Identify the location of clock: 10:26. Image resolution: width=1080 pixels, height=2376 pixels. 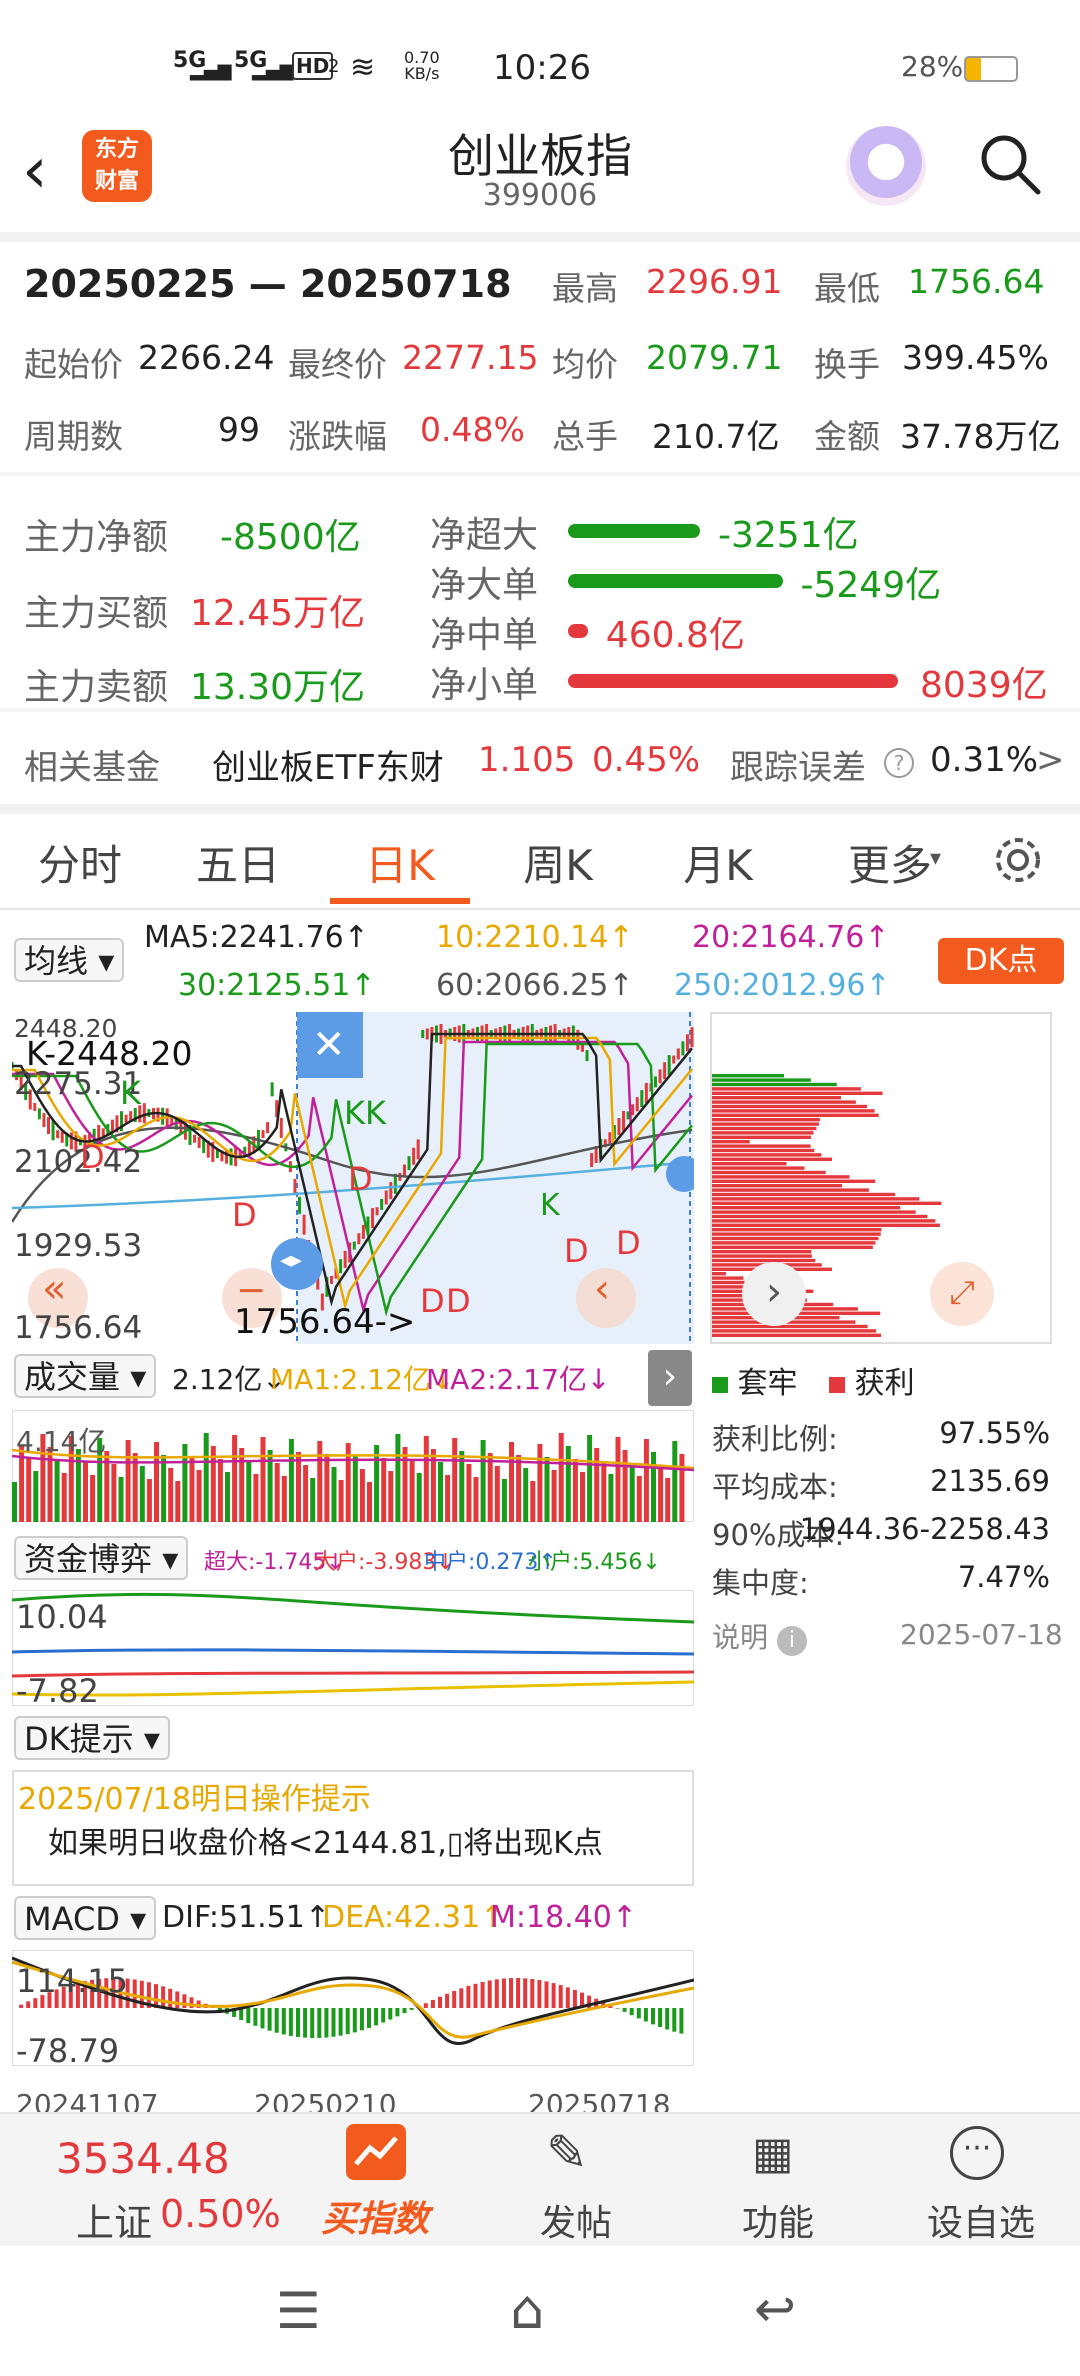
(542, 68).